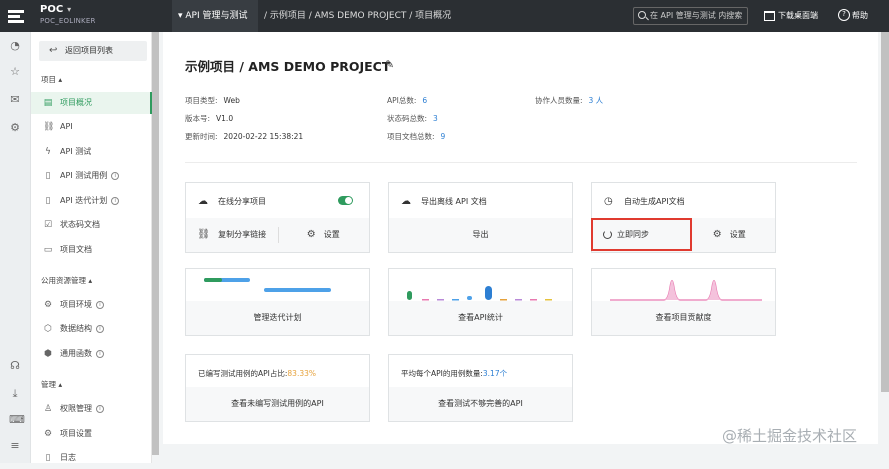  What do you see at coordinates (48, 250) in the screenshot?
I see `document-icon: ▭` at bounding box center [48, 250].